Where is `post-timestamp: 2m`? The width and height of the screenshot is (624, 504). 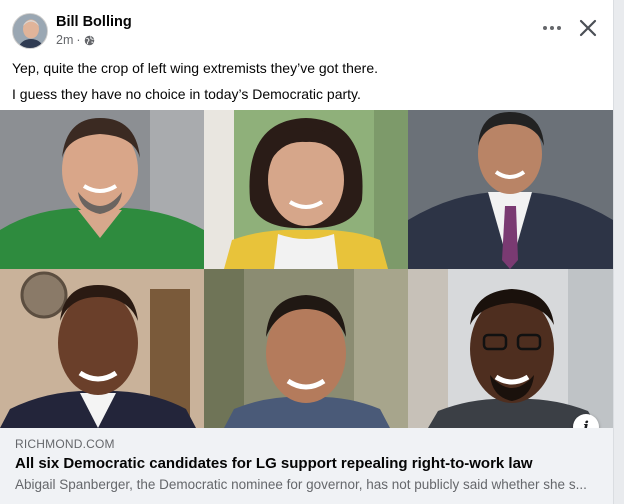 post-timestamp: 2m is located at coordinates (64, 40).